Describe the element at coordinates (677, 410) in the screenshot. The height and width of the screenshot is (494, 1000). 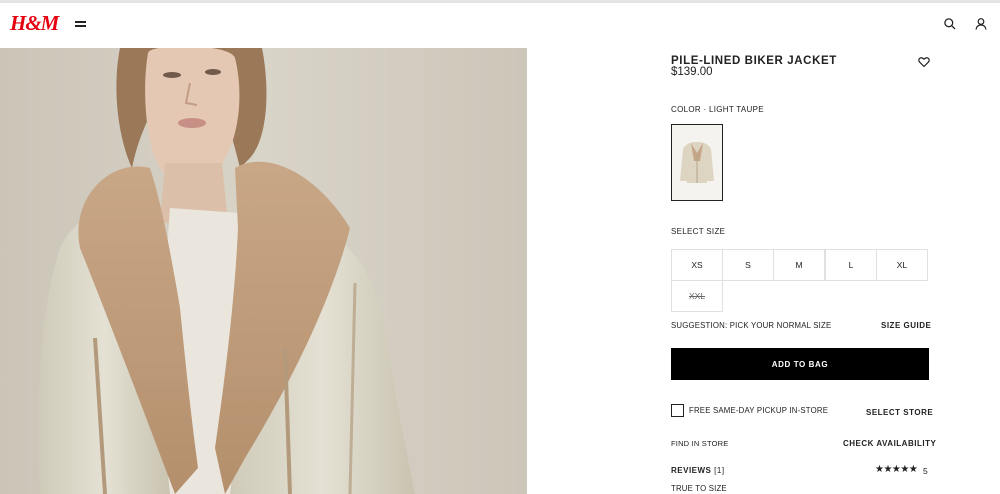
I see `pickup-checkbox` at that location.